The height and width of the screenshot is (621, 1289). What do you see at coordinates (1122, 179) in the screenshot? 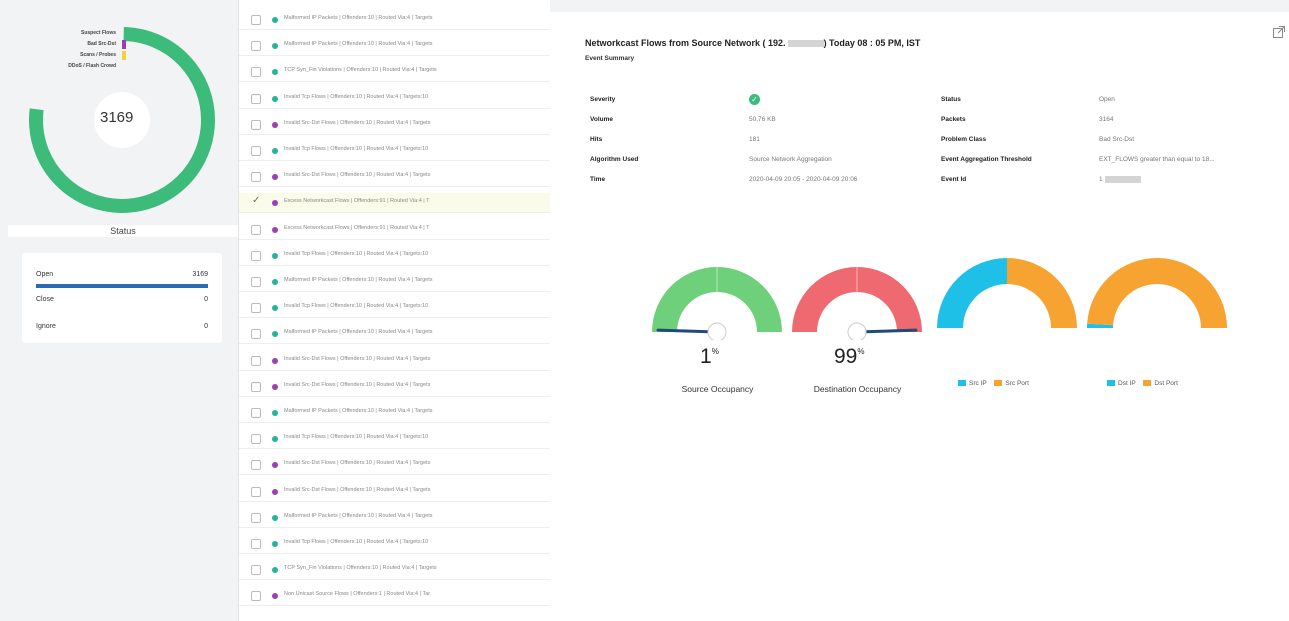
I see `masked-event-id` at bounding box center [1122, 179].